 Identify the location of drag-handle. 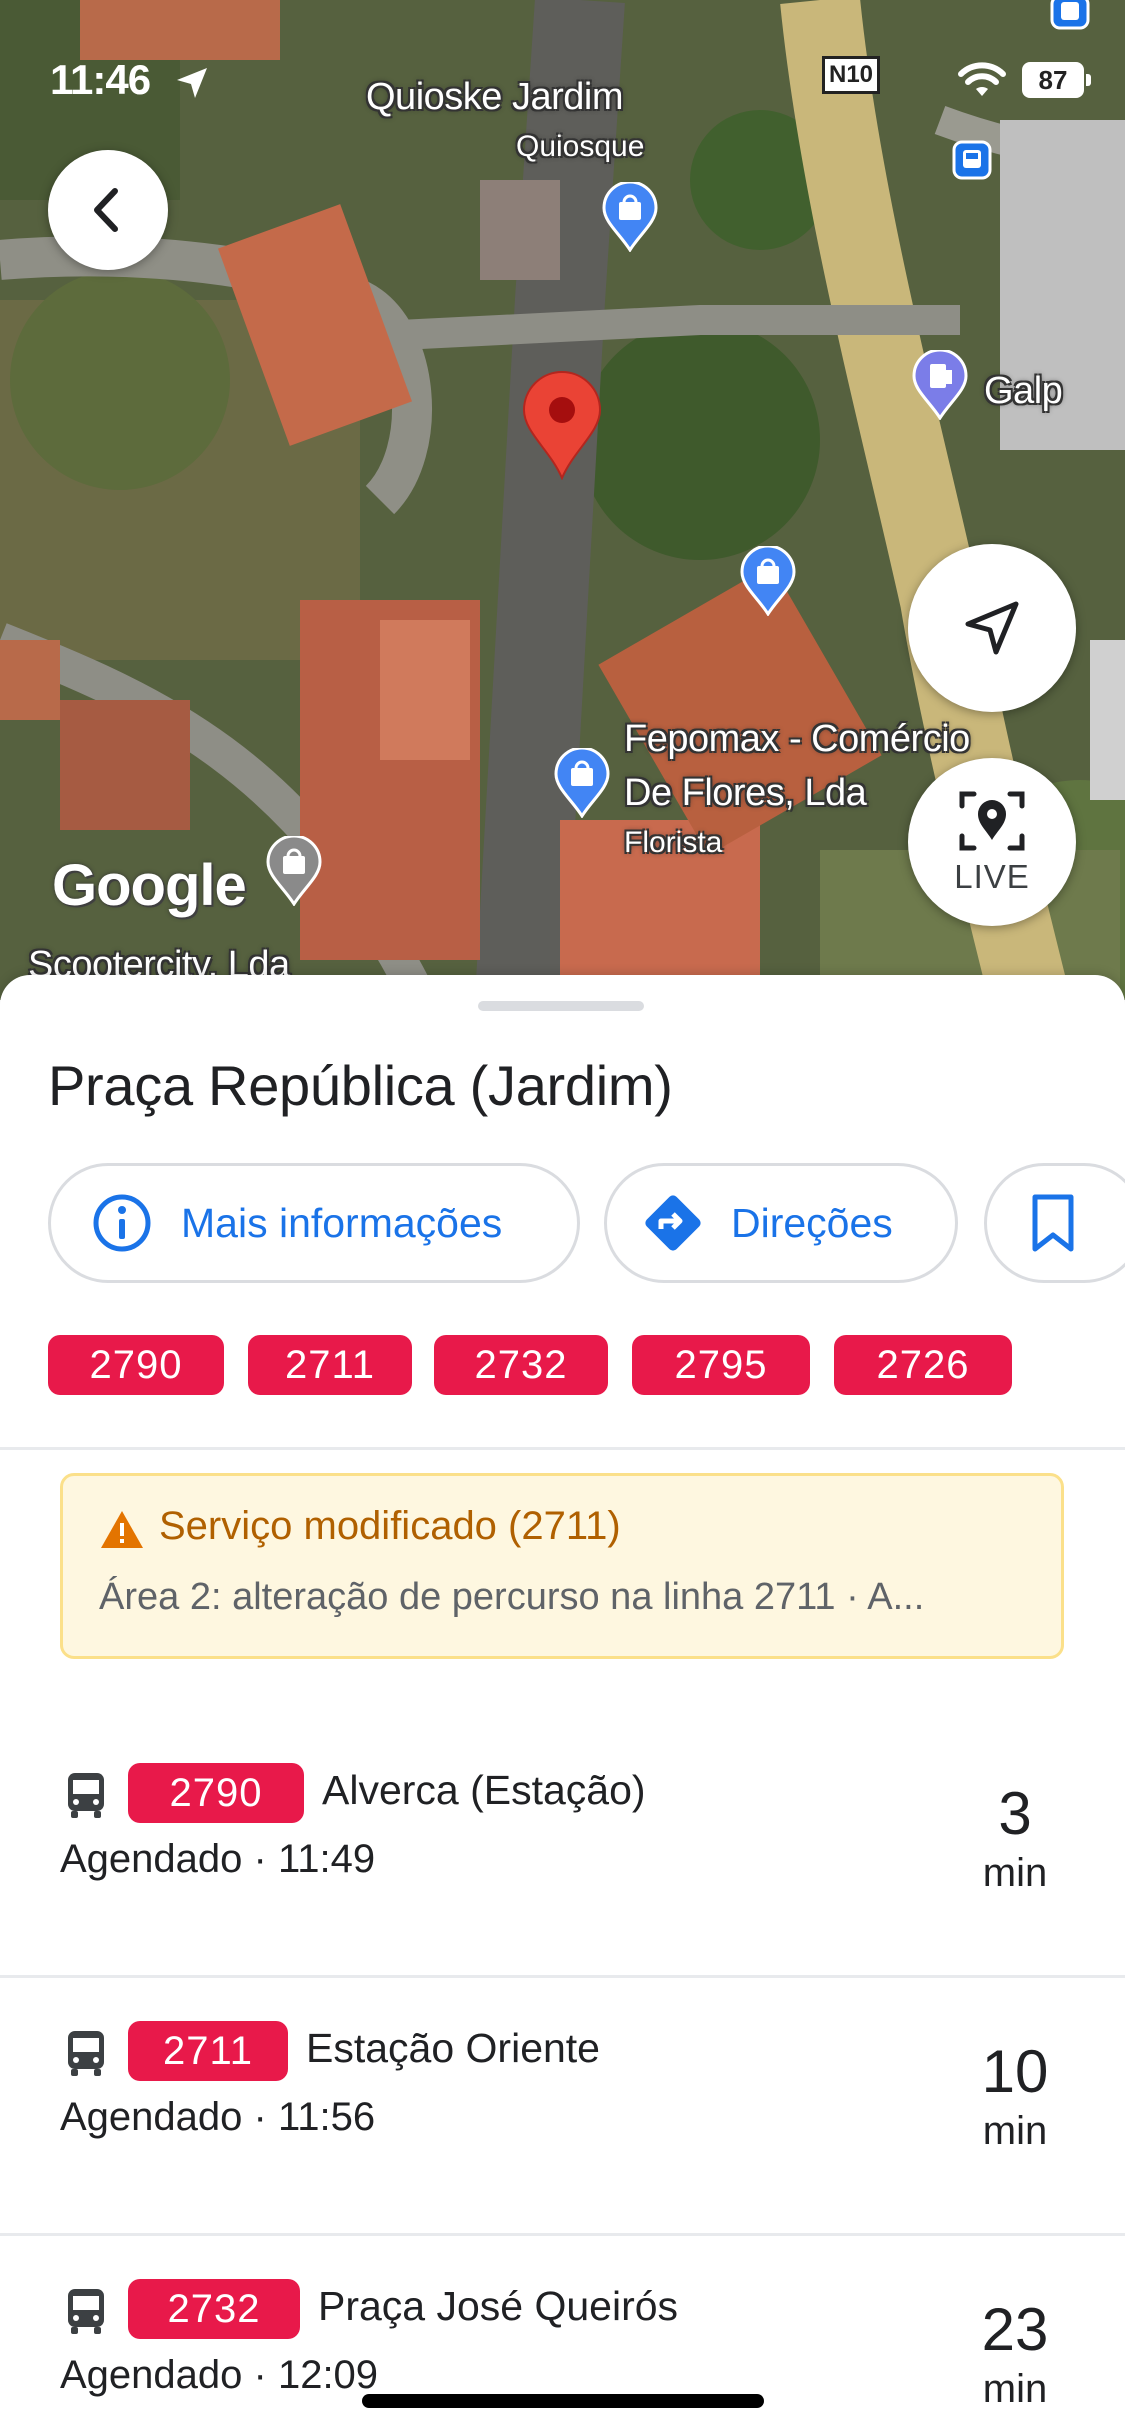
(561, 1006).